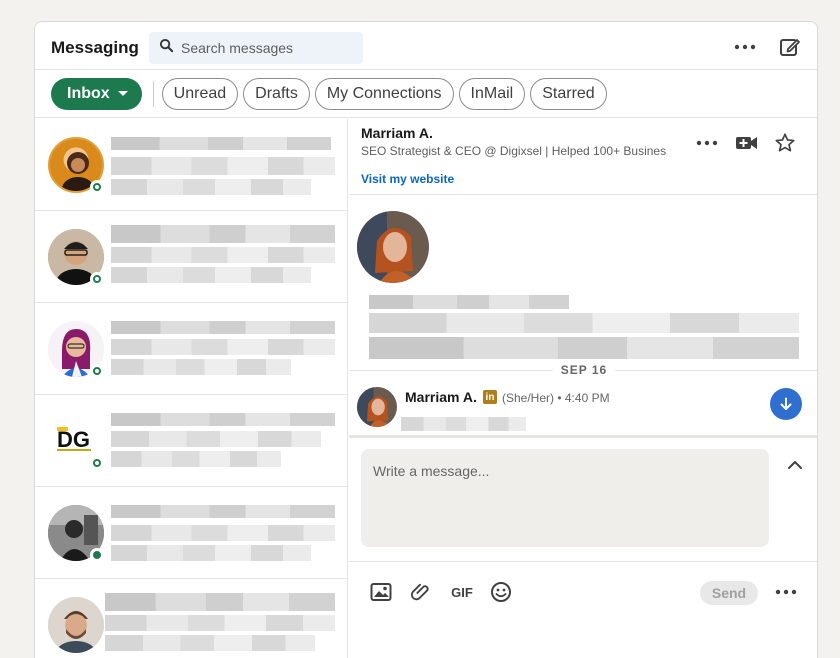 This screenshot has width=840, height=658. What do you see at coordinates (397, 133) in the screenshot?
I see `contact-name: Marriam A.` at bounding box center [397, 133].